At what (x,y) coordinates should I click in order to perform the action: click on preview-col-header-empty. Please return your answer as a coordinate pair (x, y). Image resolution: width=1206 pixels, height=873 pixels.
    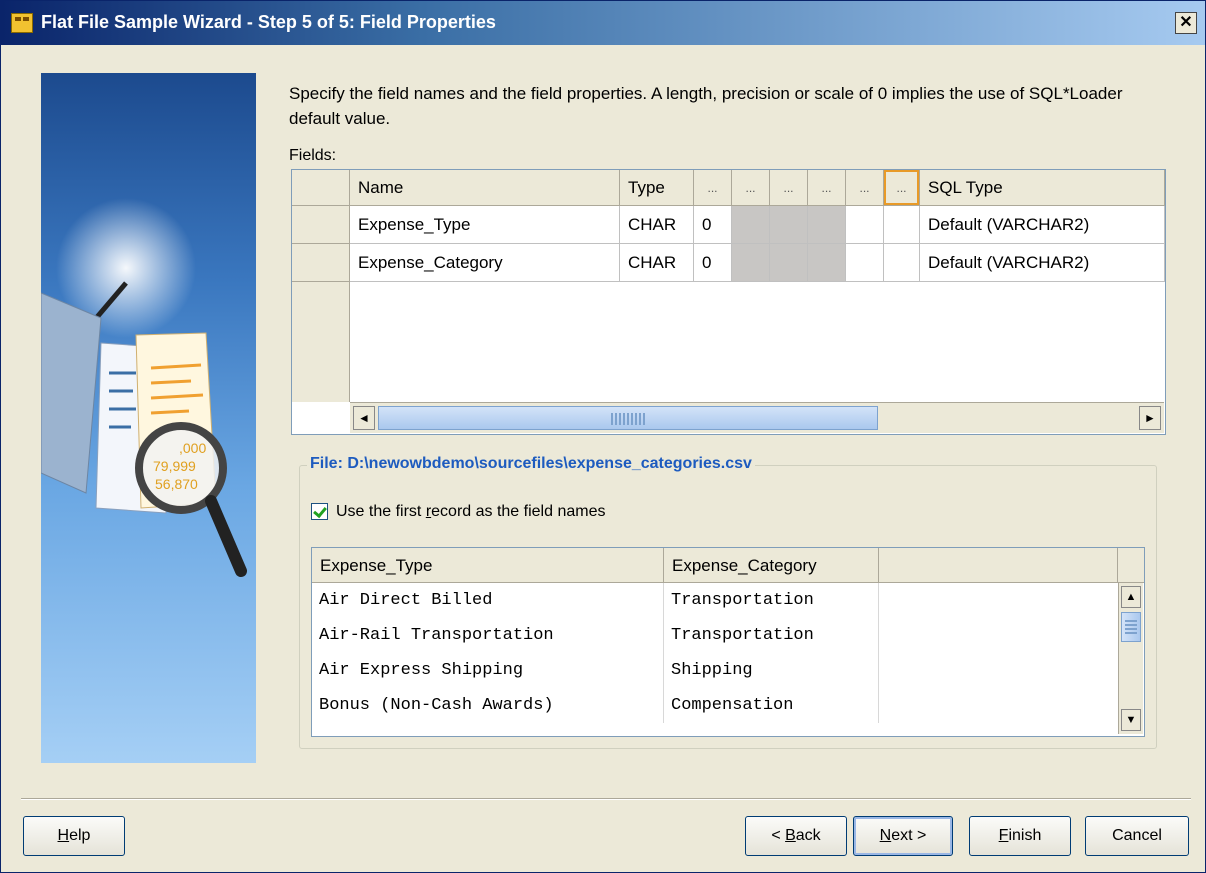
    Looking at the image, I should click on (998, 565).